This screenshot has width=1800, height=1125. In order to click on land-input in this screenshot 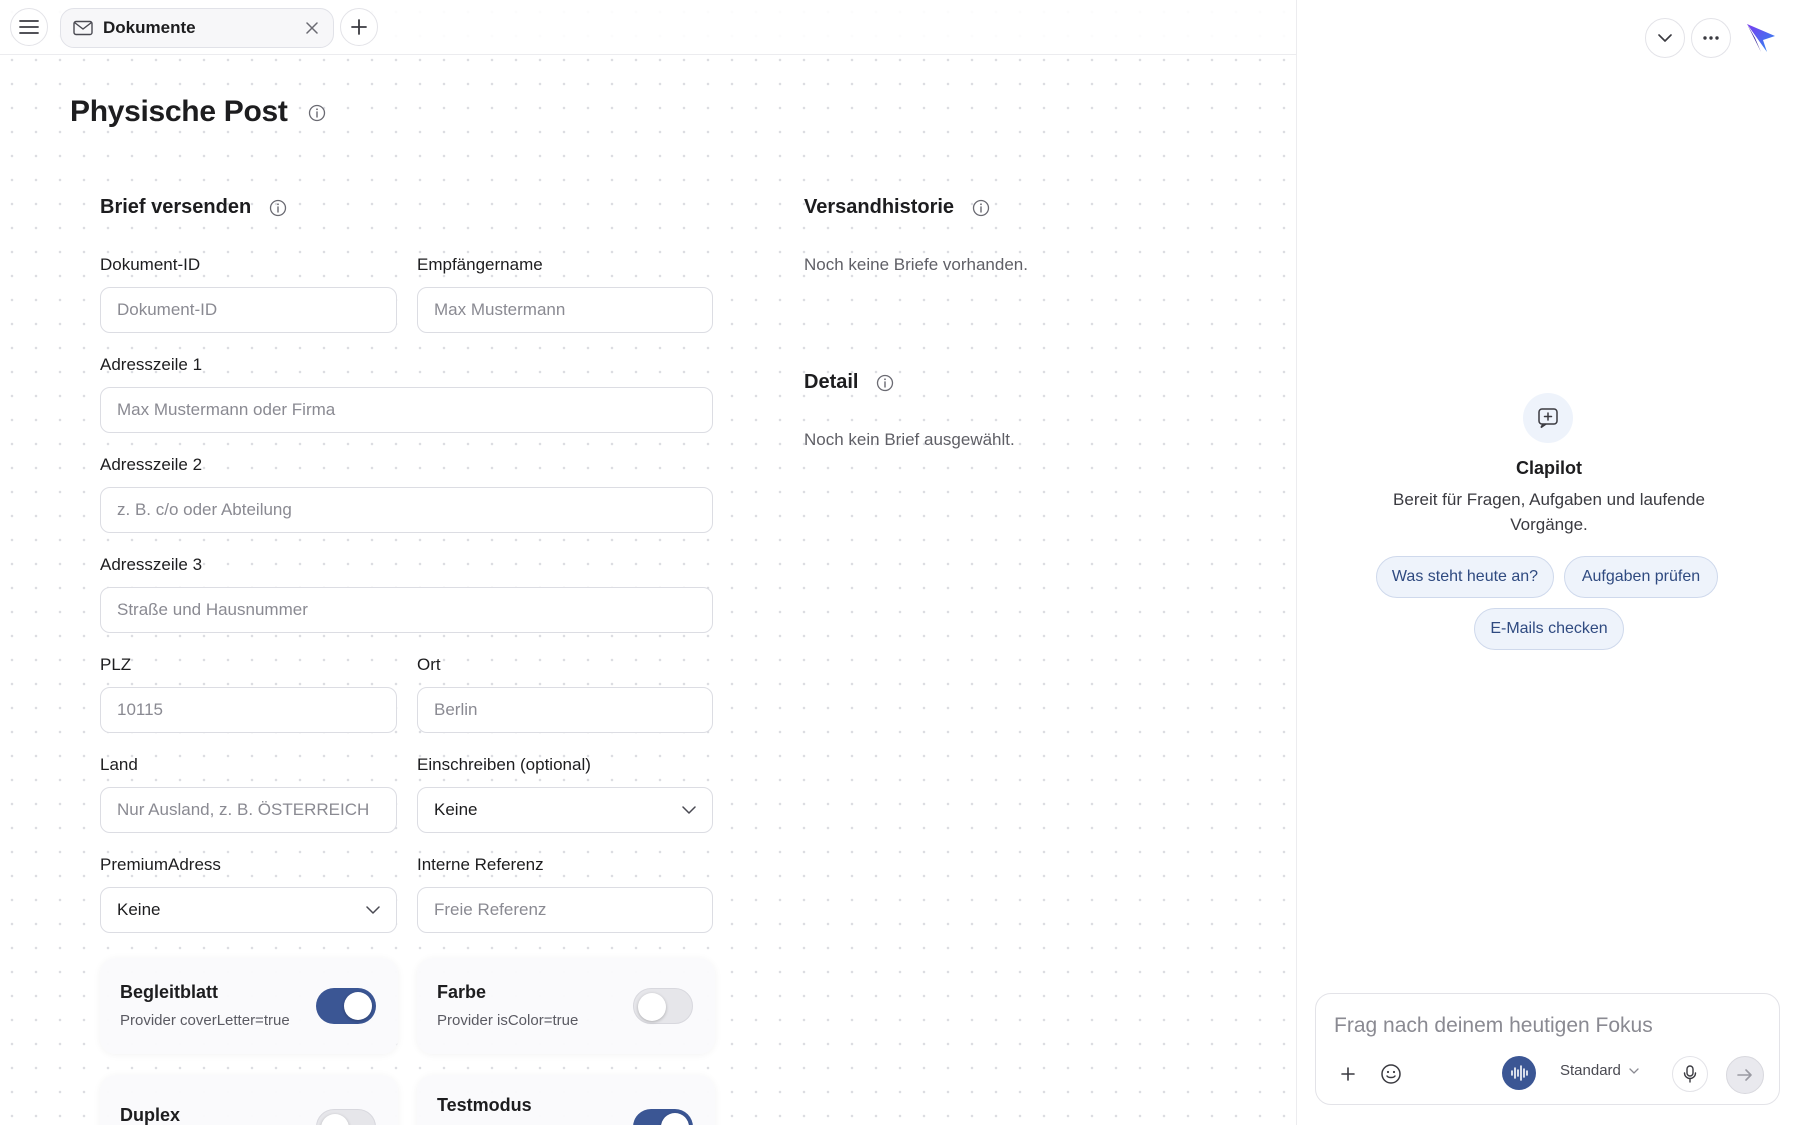, I will do `click(248, 810)`.